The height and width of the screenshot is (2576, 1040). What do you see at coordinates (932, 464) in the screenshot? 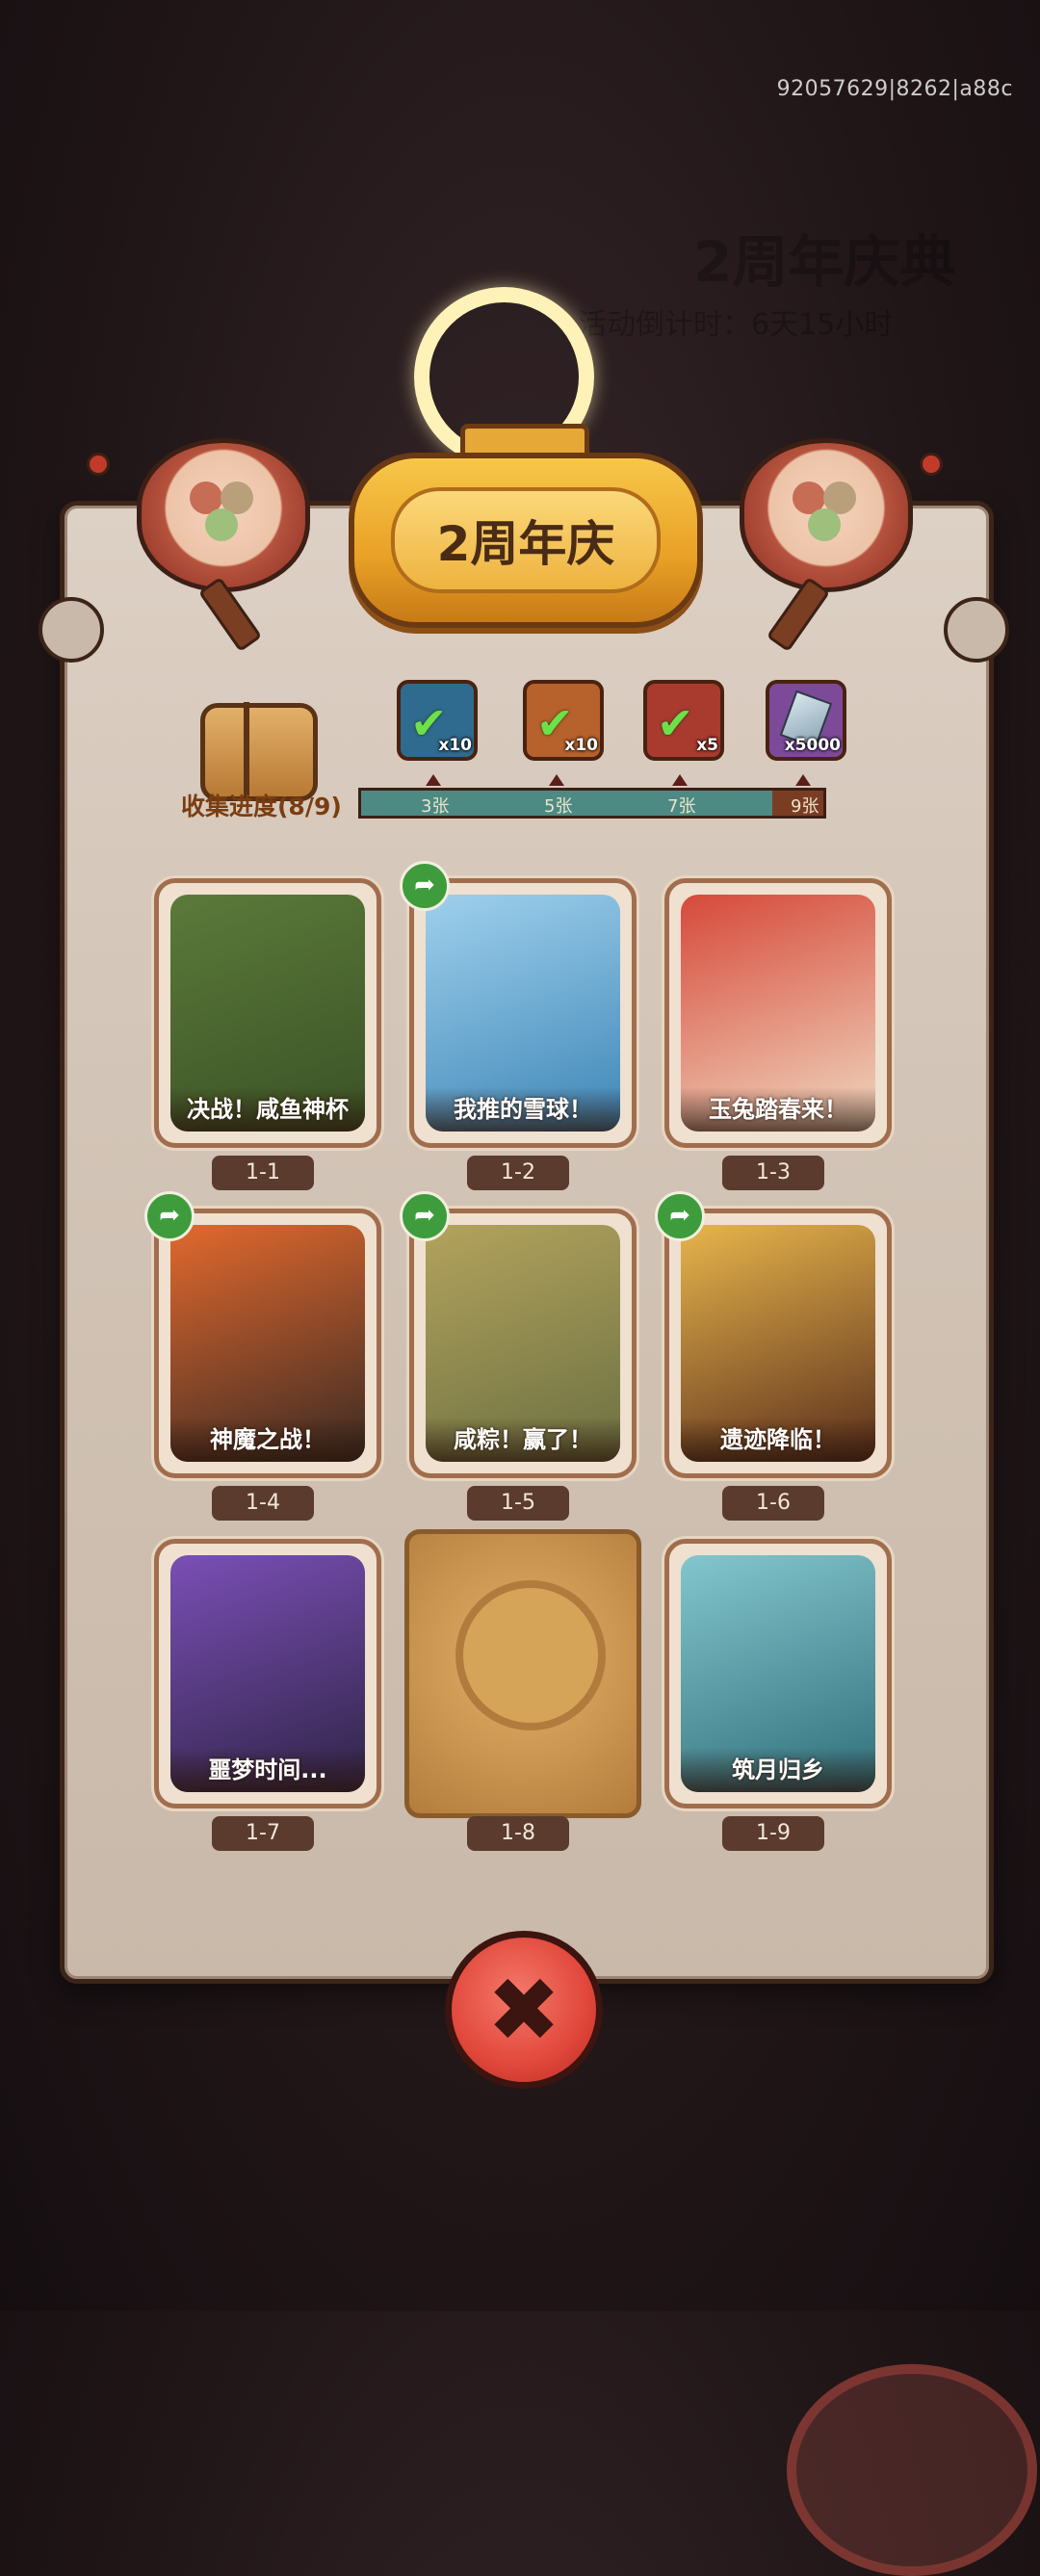
I see `drum-stick-right` at bounding box center [932, 464].